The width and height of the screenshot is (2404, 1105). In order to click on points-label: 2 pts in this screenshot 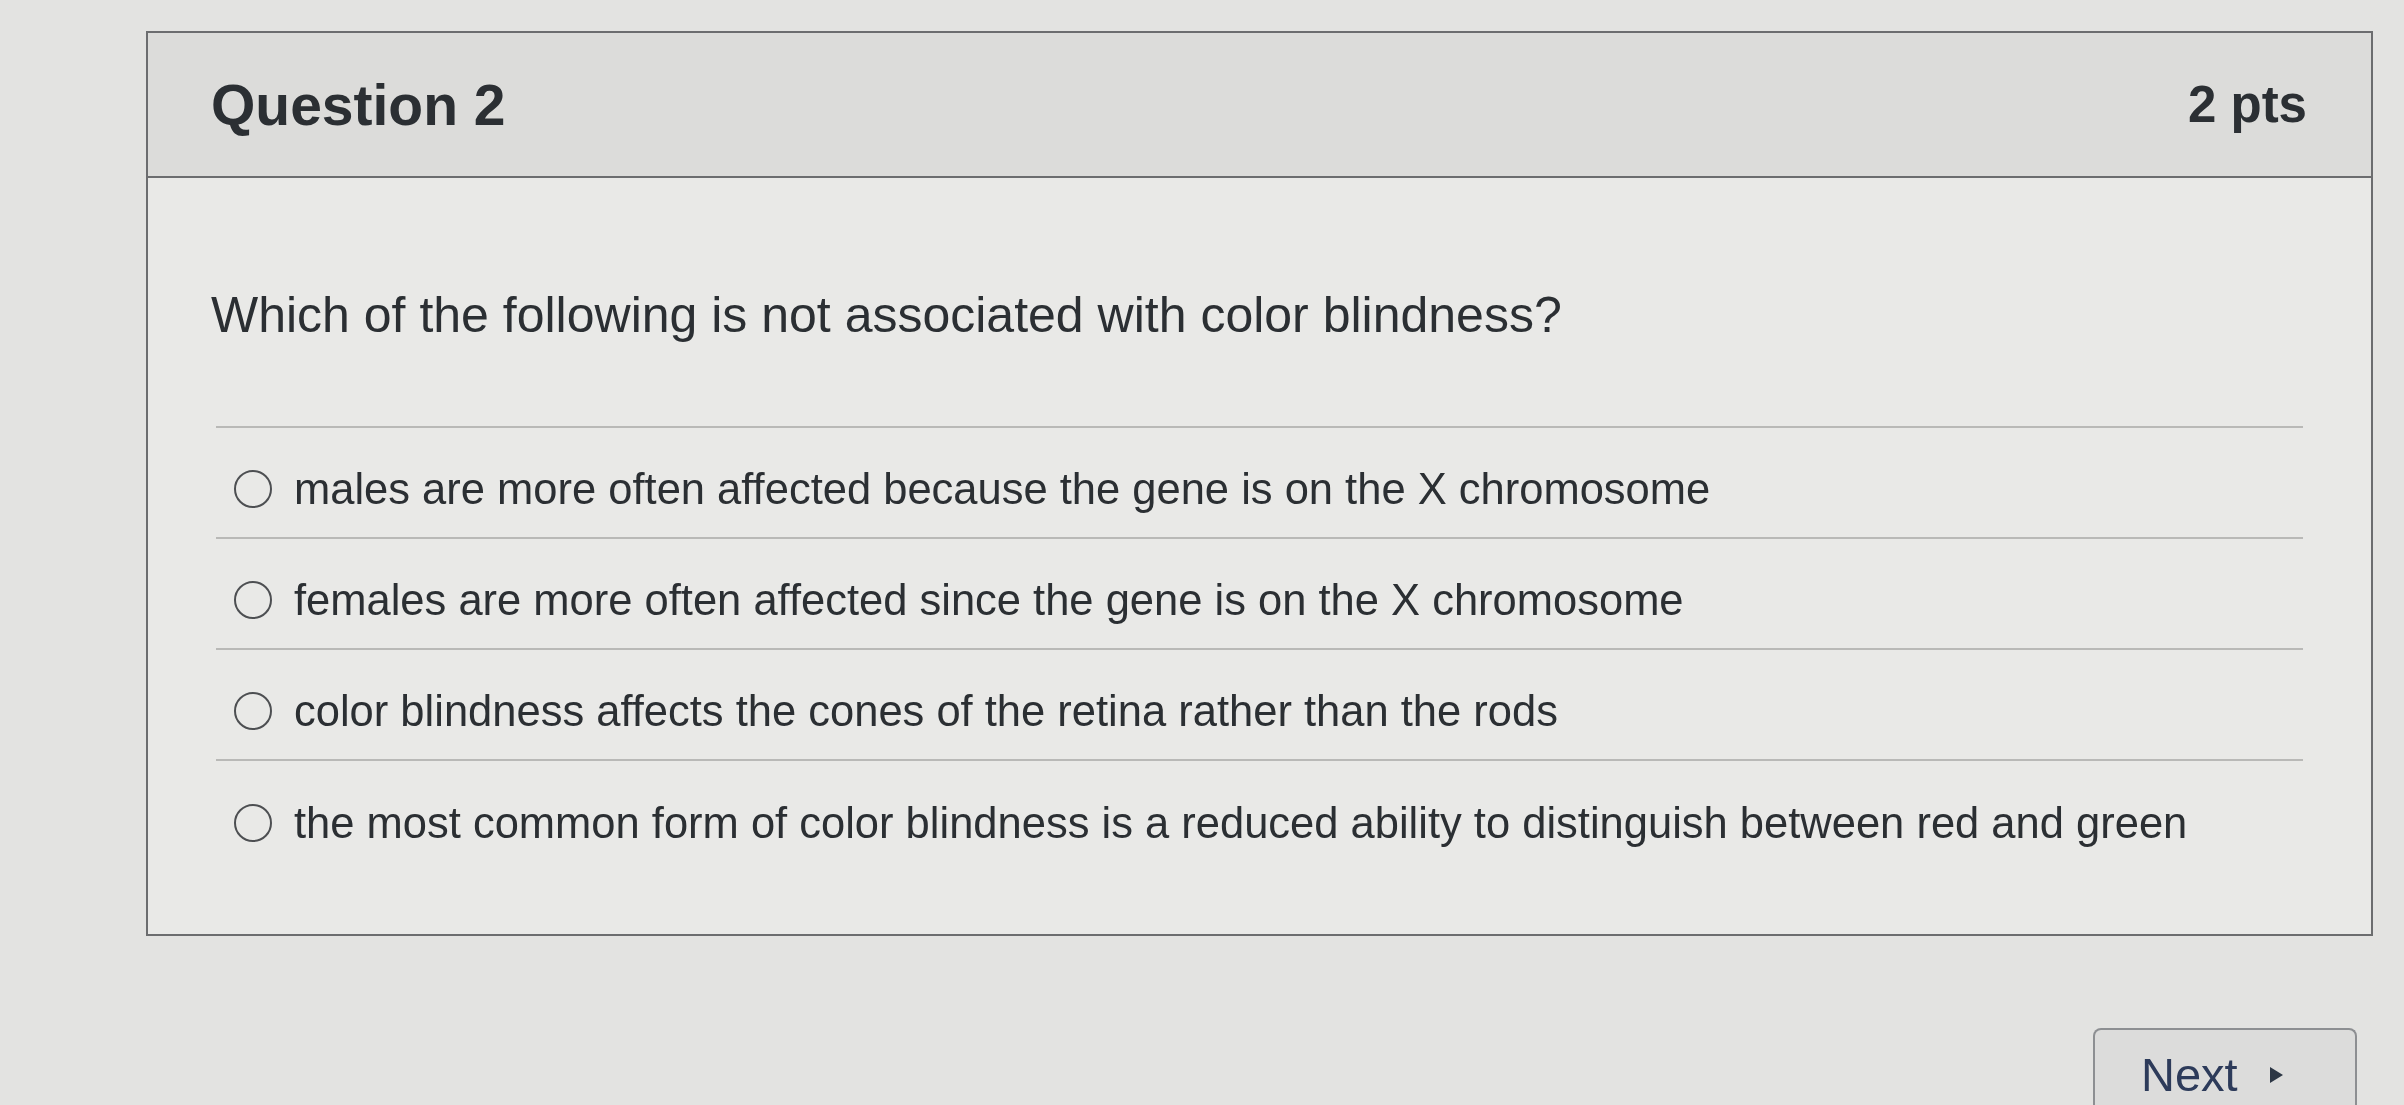, I will do `click(2247, 104)`.